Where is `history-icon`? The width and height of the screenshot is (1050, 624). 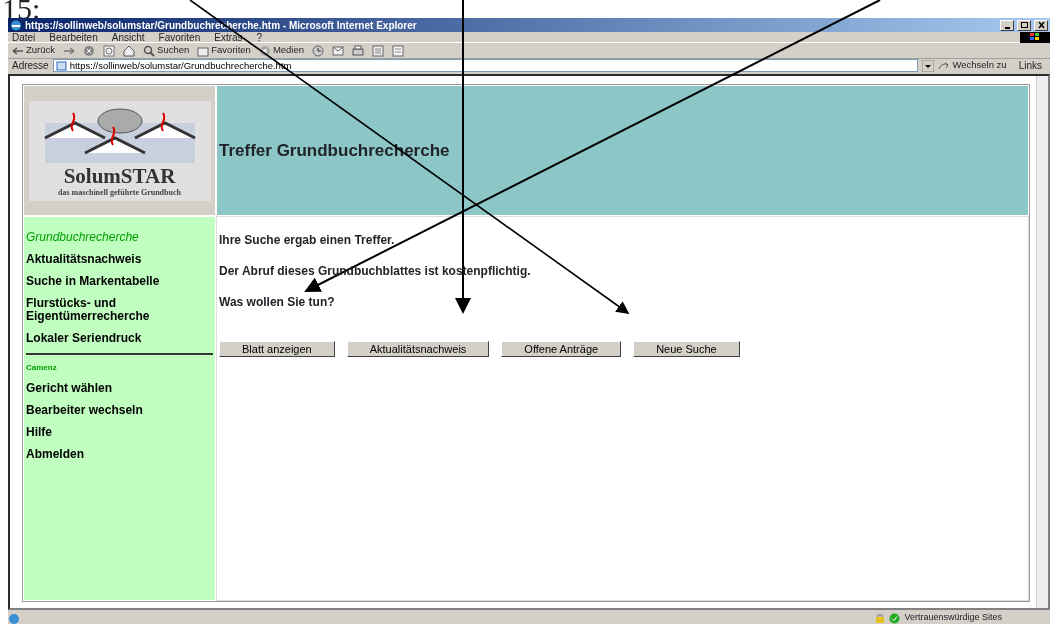 history-icon is located at coordinates (318, 50).